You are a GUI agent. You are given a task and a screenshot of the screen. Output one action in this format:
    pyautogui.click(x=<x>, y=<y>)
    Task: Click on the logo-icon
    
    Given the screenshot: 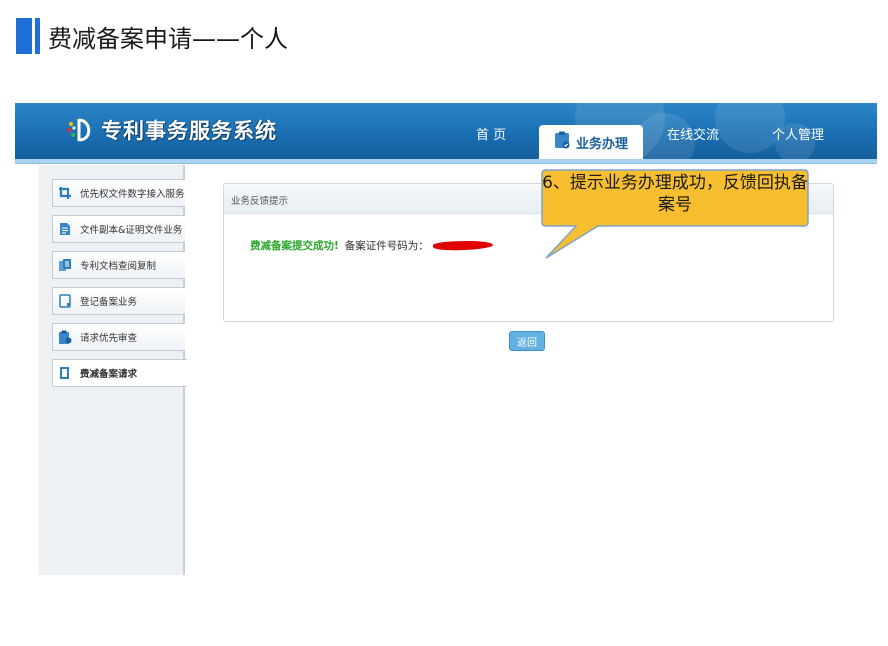 What is the action you would take?
    pyautogui.click(x=80, y=130)
    